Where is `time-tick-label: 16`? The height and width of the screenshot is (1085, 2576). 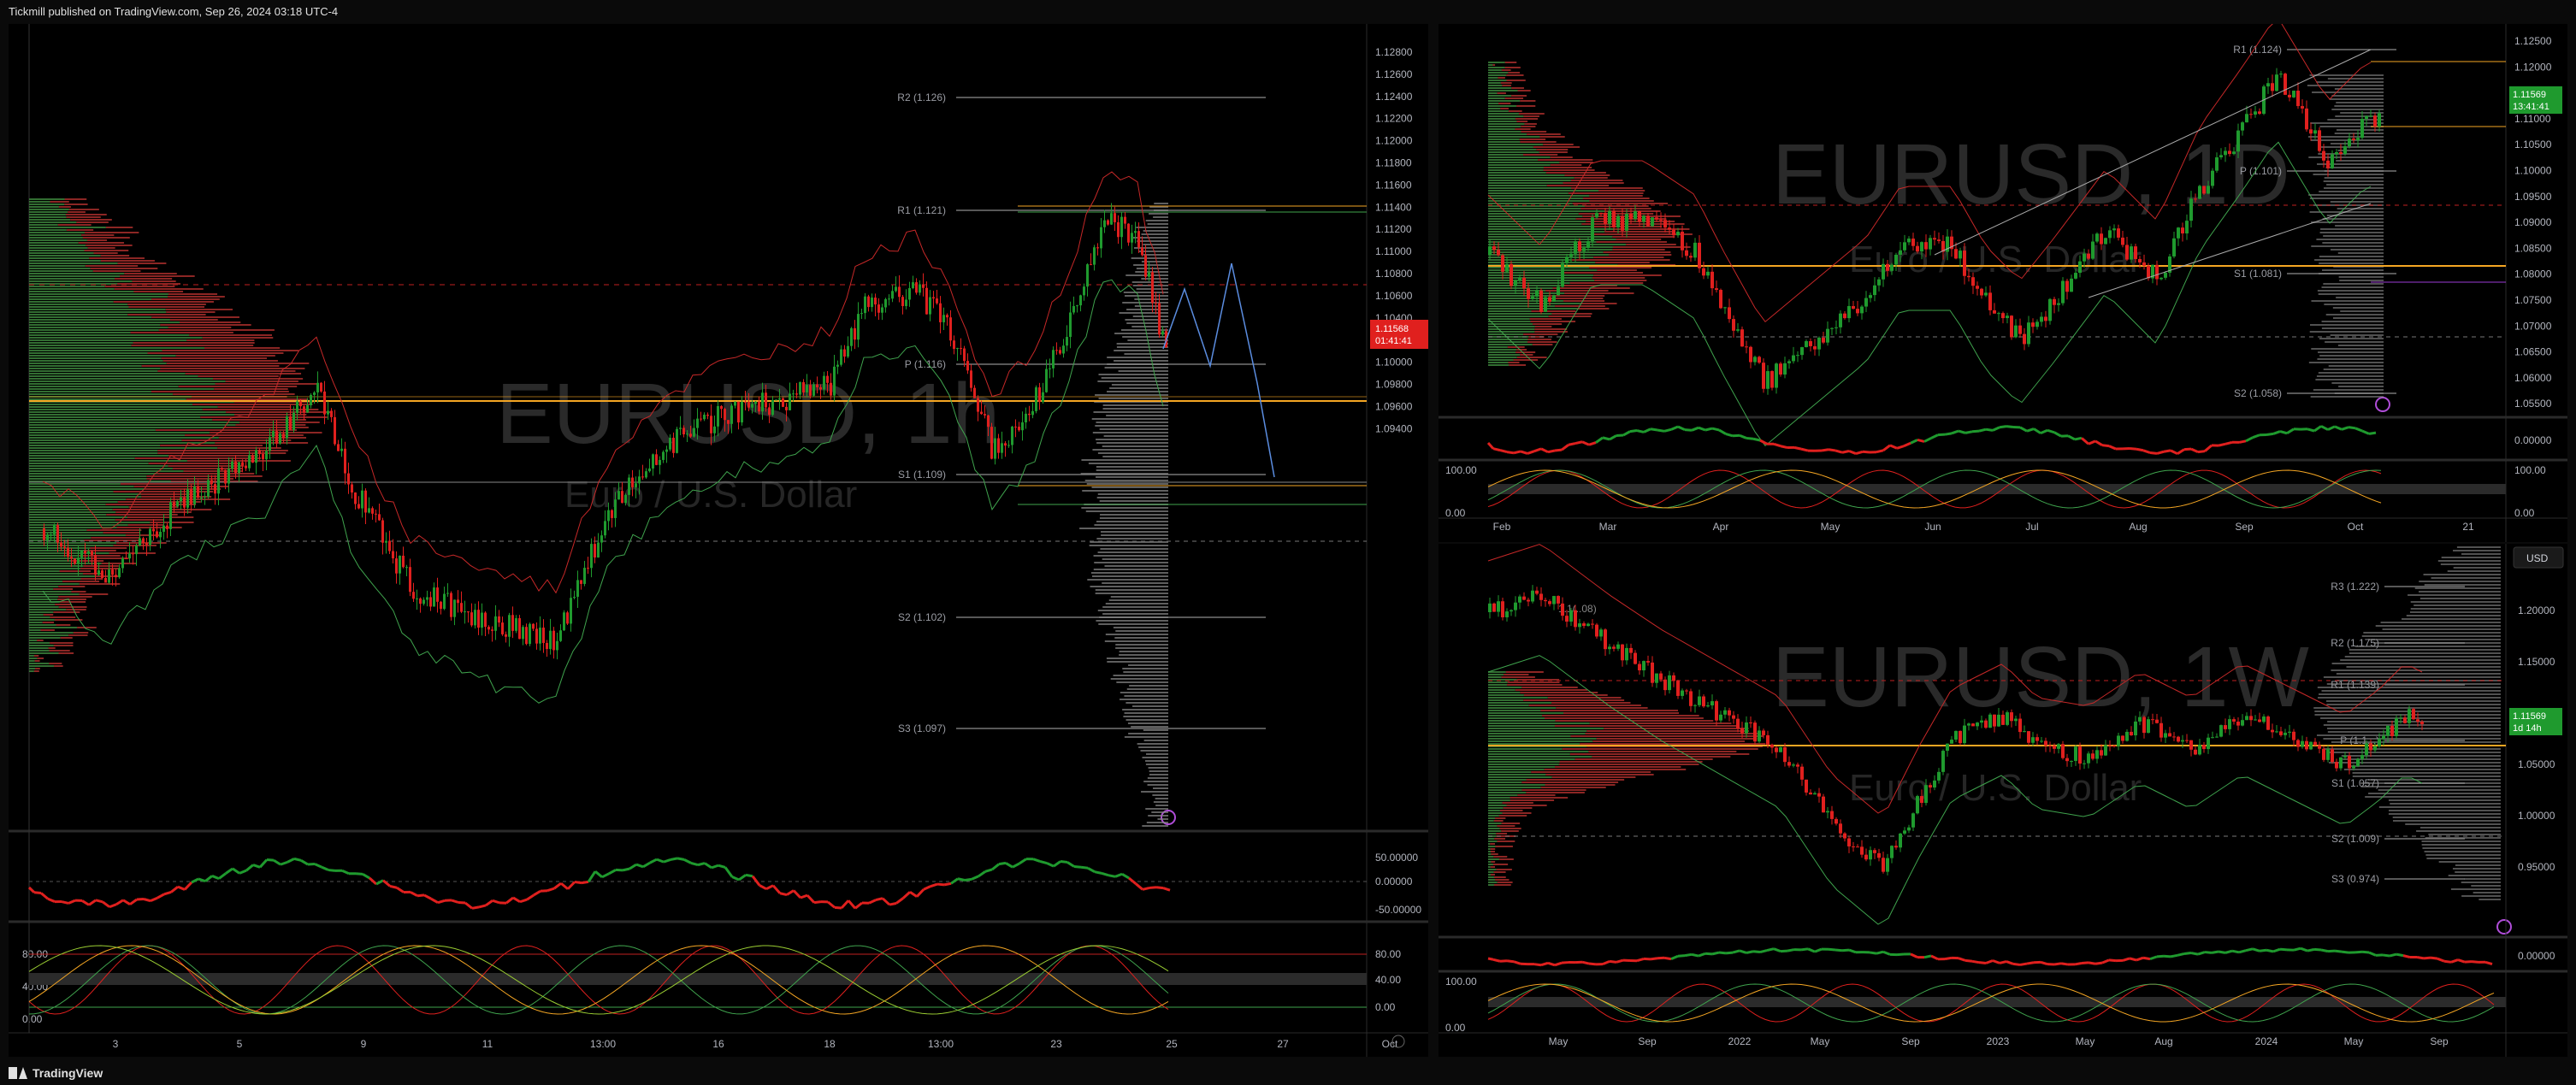 time-tick-label: 16 is located at coordinates (718, 1044).